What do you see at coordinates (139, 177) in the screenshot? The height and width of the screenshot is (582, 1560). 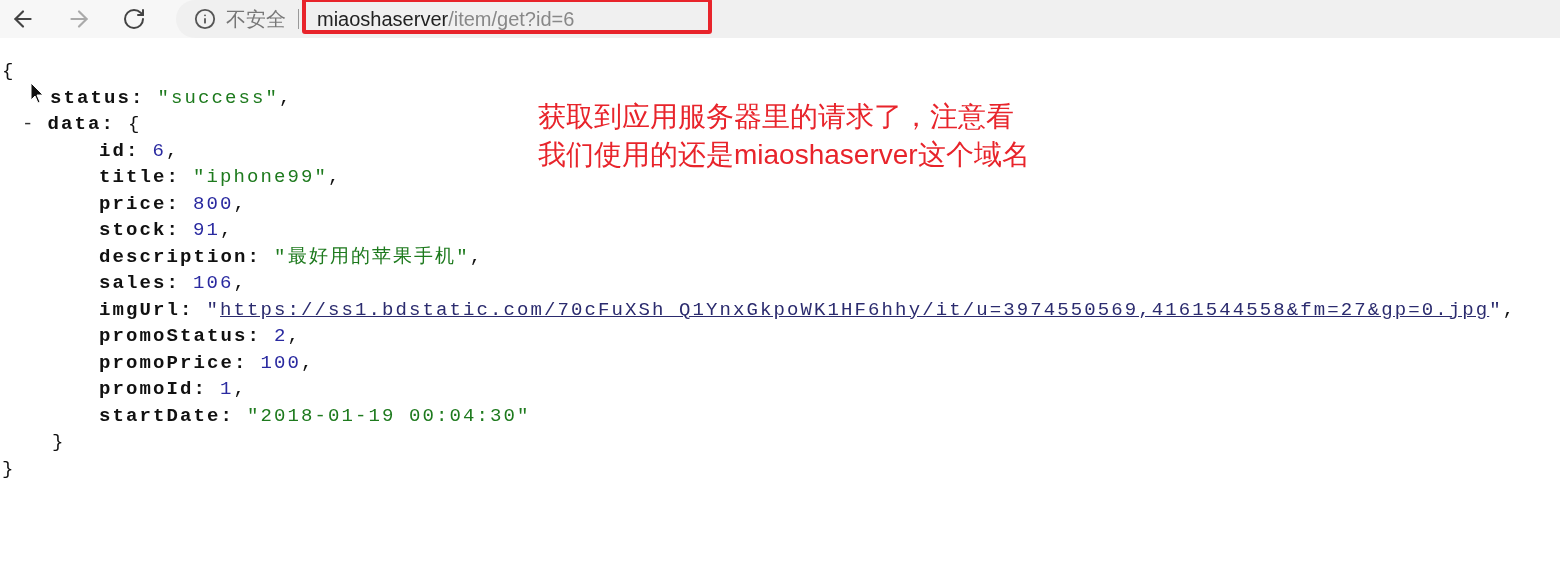 I see `json-key: title:` at bounding box center [139, 177].